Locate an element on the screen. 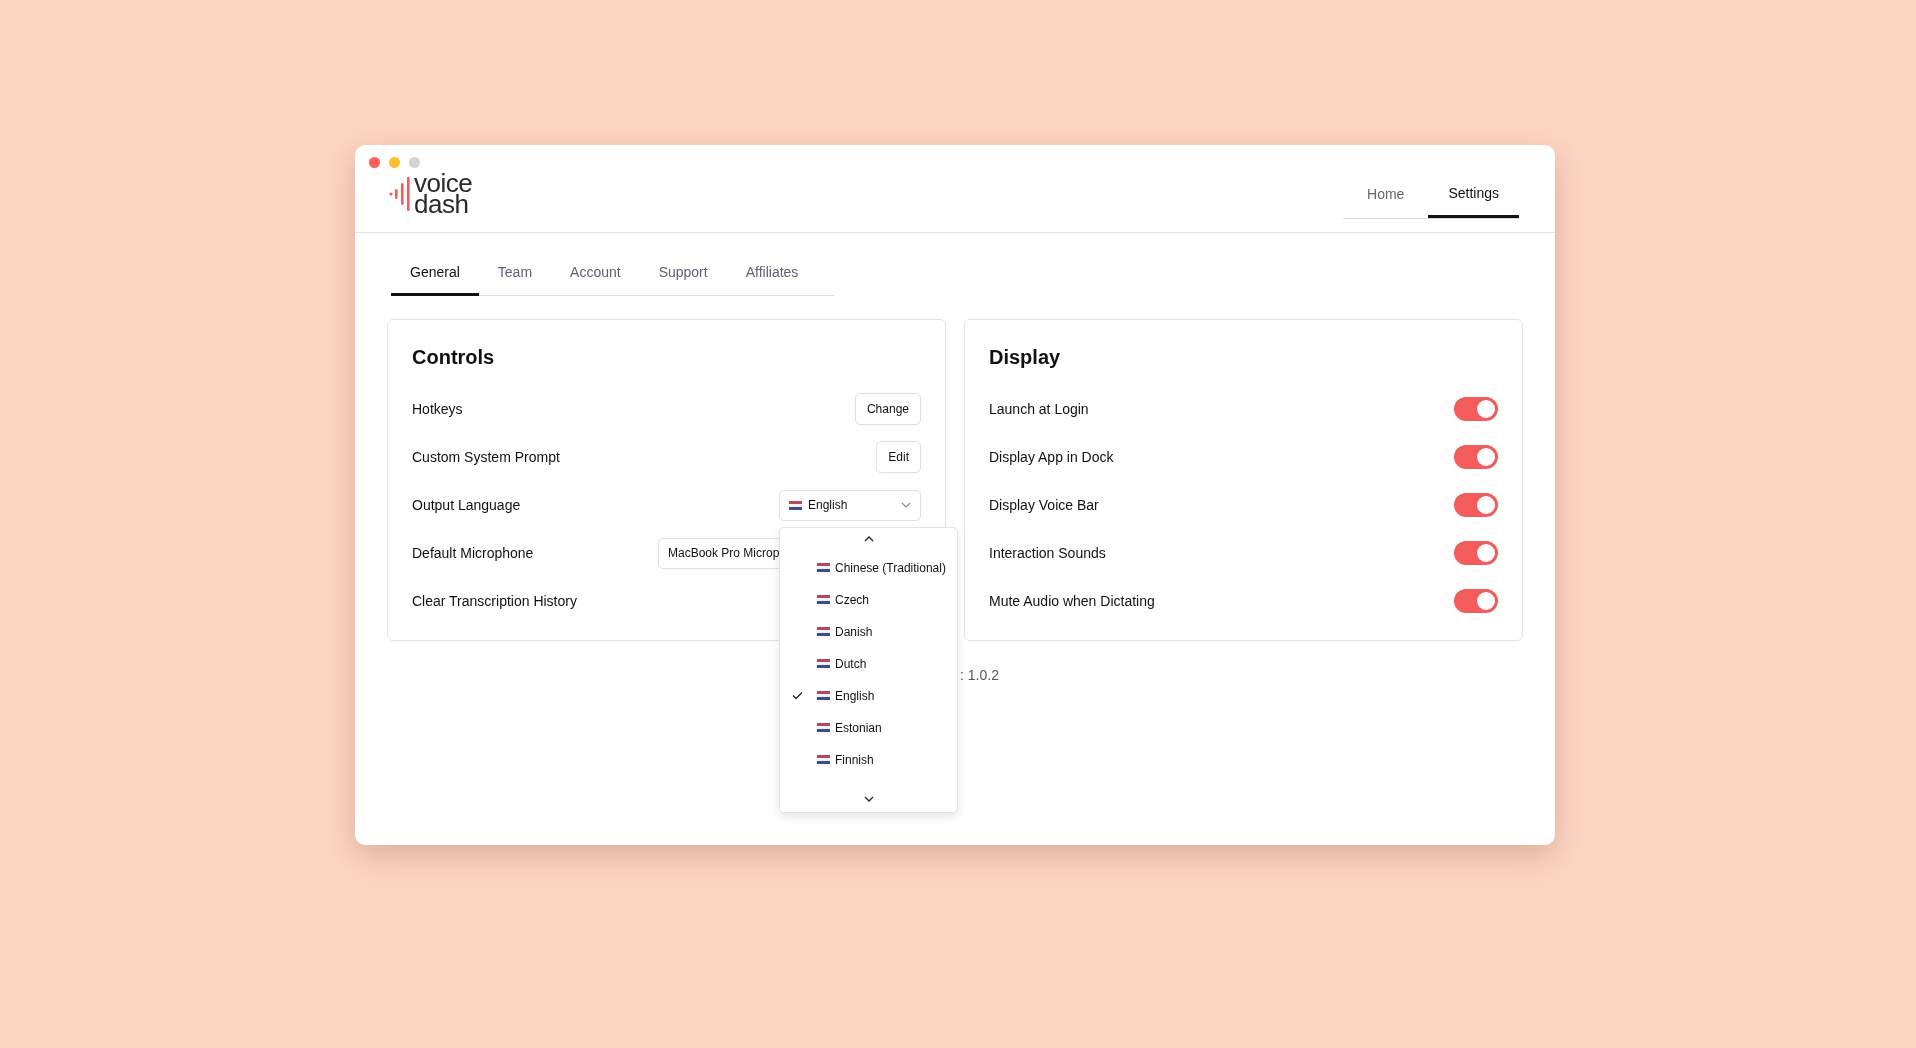 This screenshot has height=1048, width=1916. setting-label: Launch at Login is located at coordinates (1039, 409).